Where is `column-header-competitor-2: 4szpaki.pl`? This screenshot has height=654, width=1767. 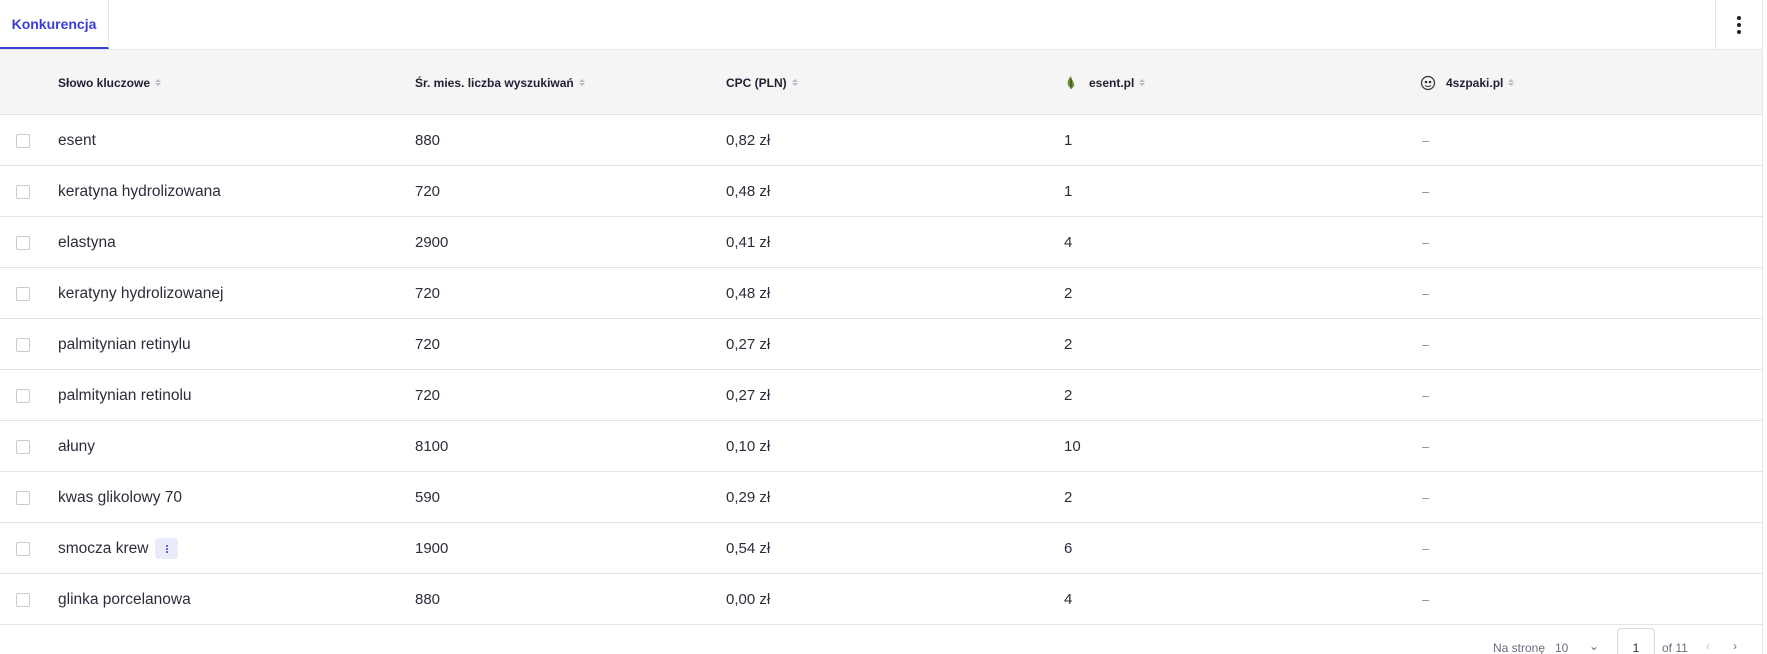
column-header-competitor-2: 4szpaki.pl is located at coordinates (1467, 82).